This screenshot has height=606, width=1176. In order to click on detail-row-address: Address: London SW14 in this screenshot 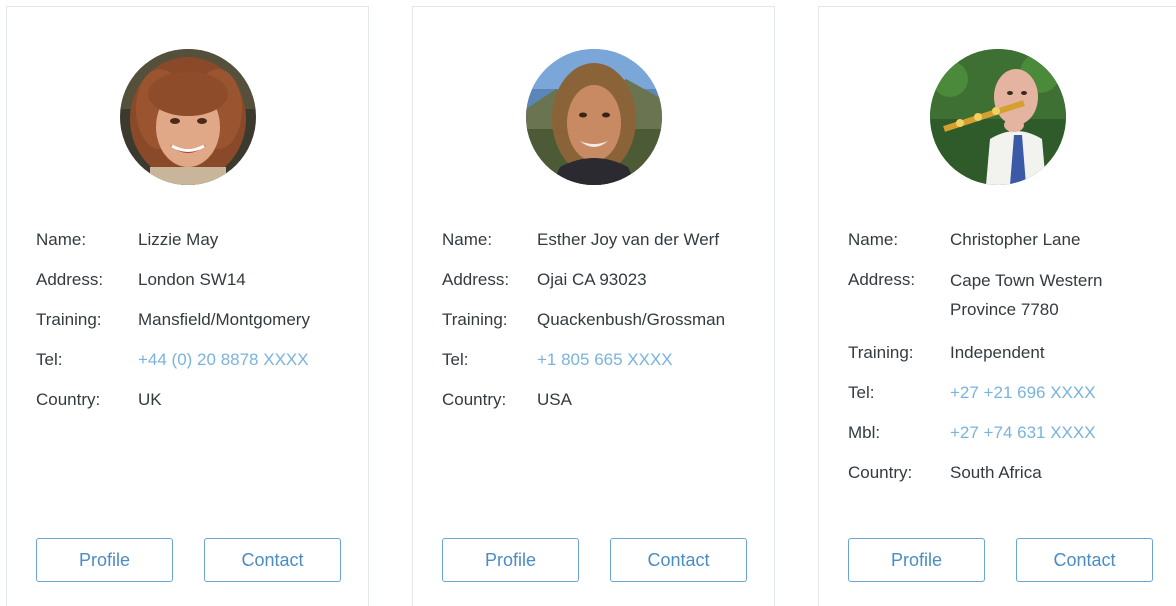, I will do `click(197, 280)`.